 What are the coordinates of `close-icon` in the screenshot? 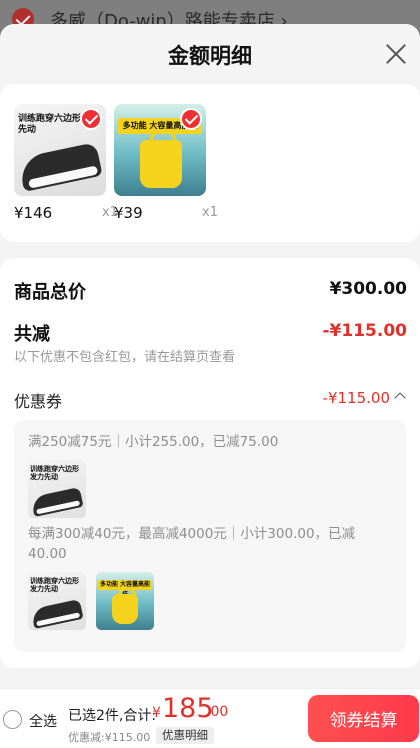 It's located at (396, 54).